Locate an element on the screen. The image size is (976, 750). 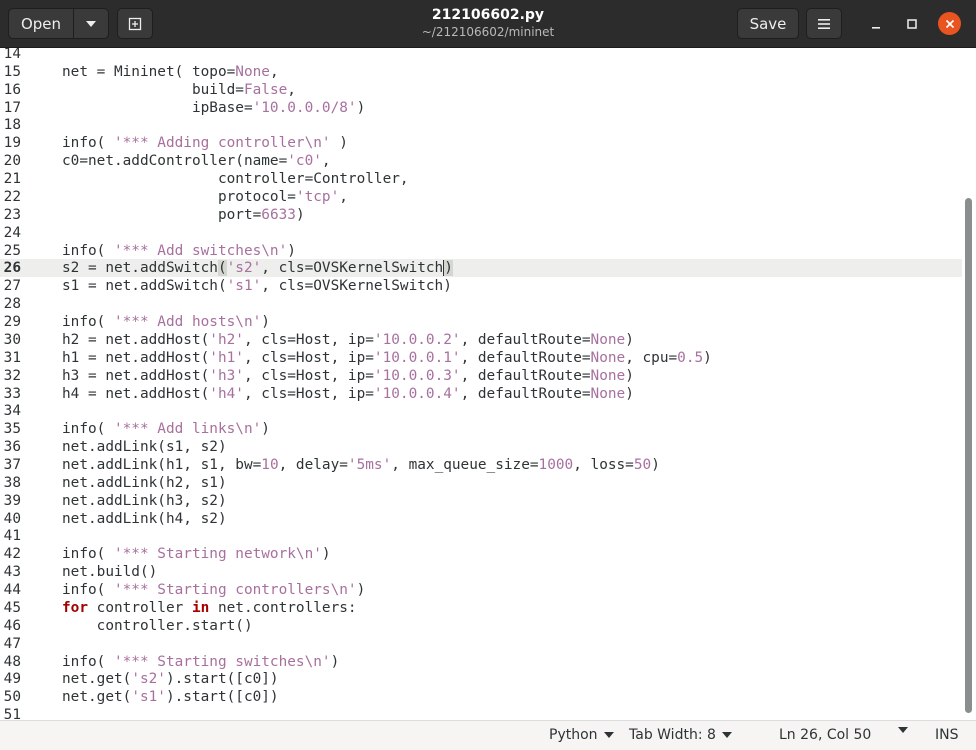
insert-mode-label: INS is located at coordinates (947, 735).